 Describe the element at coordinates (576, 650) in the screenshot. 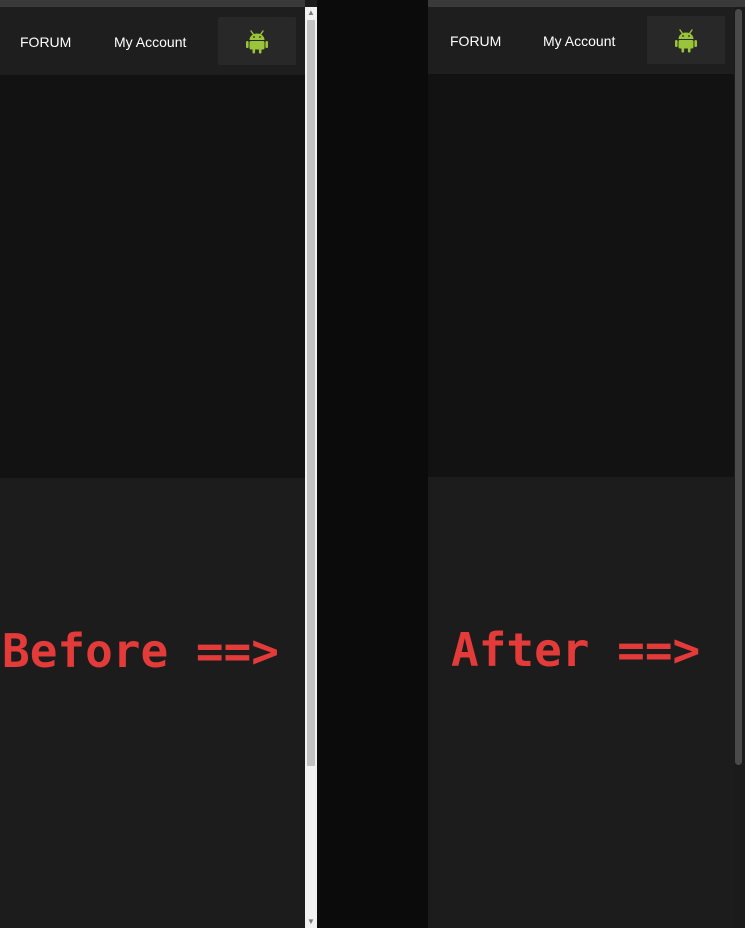

I see `after-caption: After ==>` at that location.